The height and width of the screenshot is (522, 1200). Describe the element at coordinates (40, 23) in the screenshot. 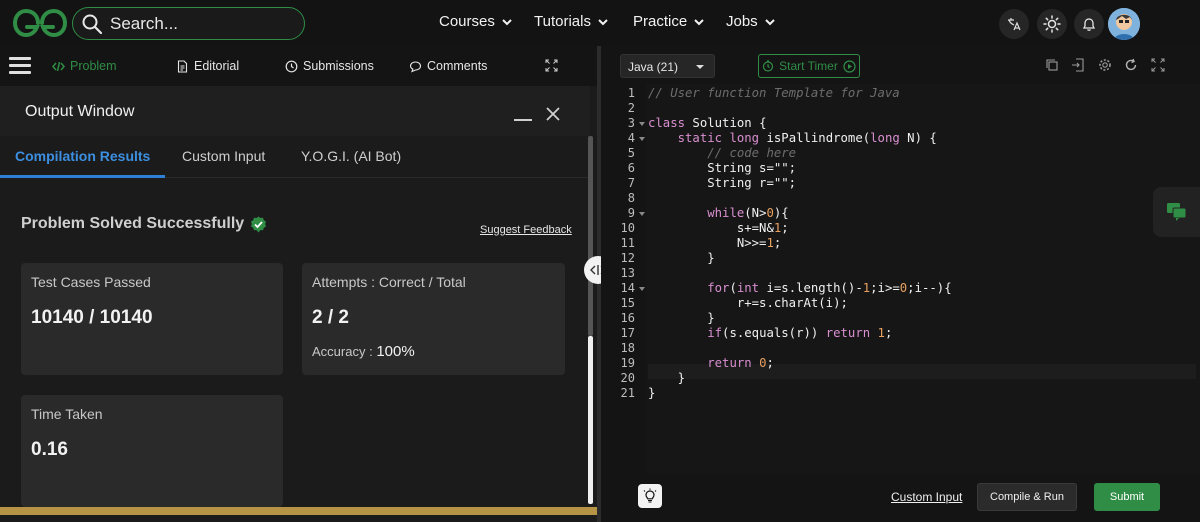

I see `gfg-logo` at that location.